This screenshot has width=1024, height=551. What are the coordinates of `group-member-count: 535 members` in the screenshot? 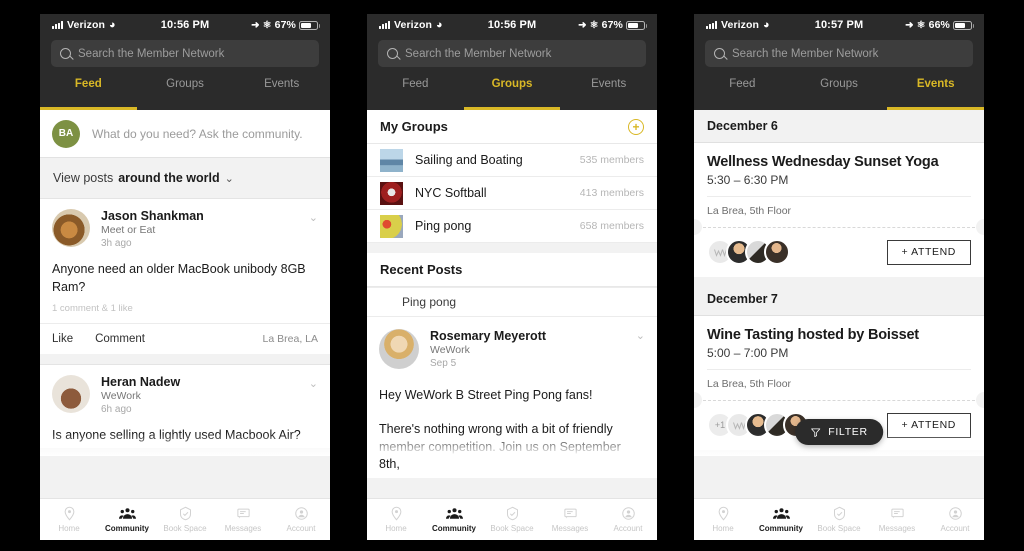 It's located at (611, 160).